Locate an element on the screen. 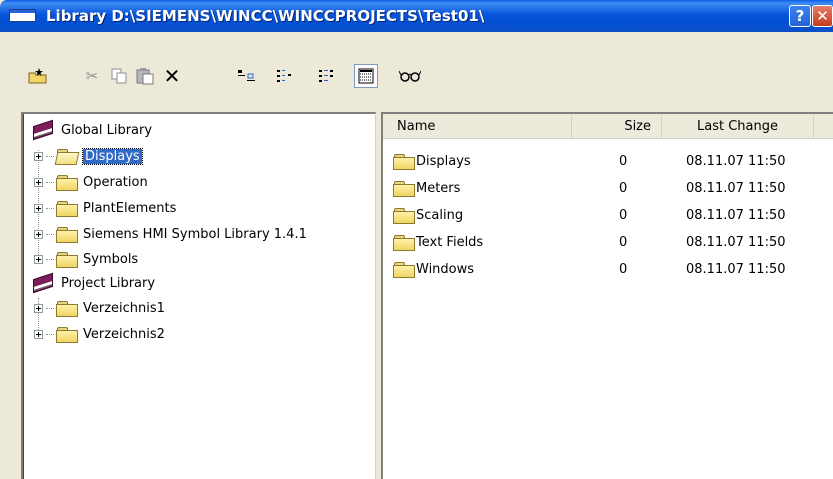  tree-node-plantelements: PlantElements is located at coordinates (105, 208).